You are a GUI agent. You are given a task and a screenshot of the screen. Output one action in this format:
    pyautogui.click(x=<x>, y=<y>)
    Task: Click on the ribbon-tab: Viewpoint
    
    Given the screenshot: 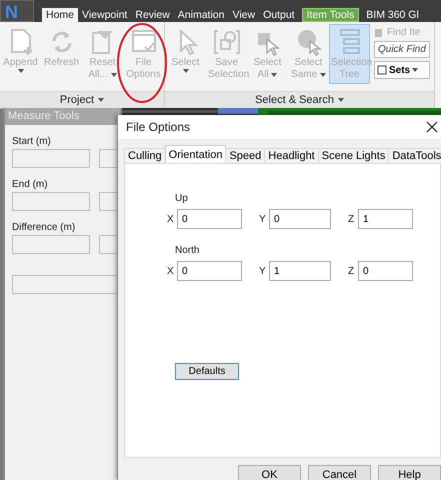 What is the action you would take?
    pyautogui.click(x=105, y=15)
    